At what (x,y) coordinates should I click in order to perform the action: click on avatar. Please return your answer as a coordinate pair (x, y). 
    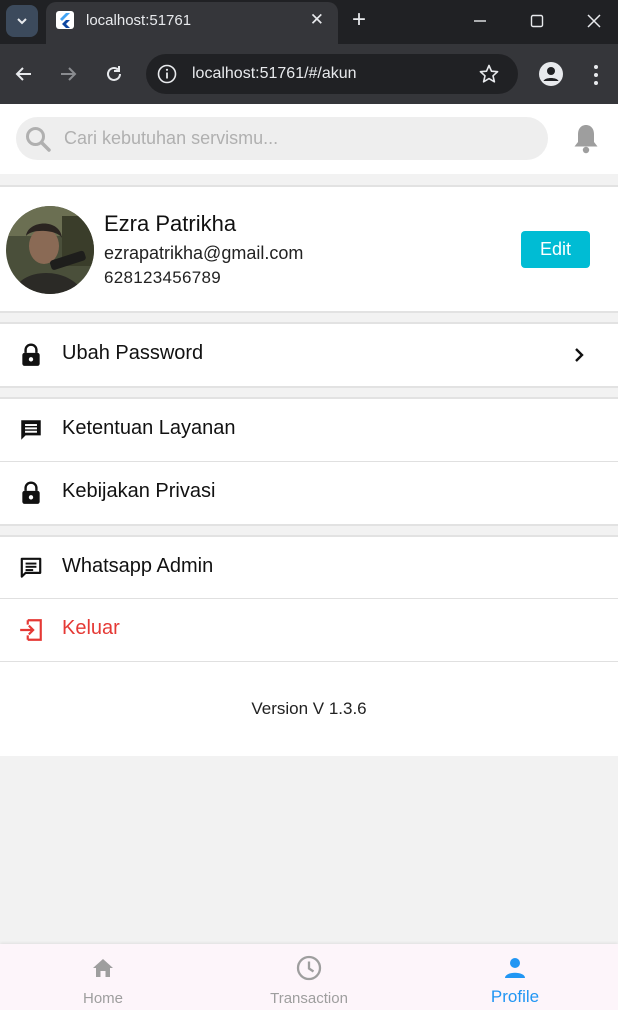
    Looking at the image, I should click on (50, 250).